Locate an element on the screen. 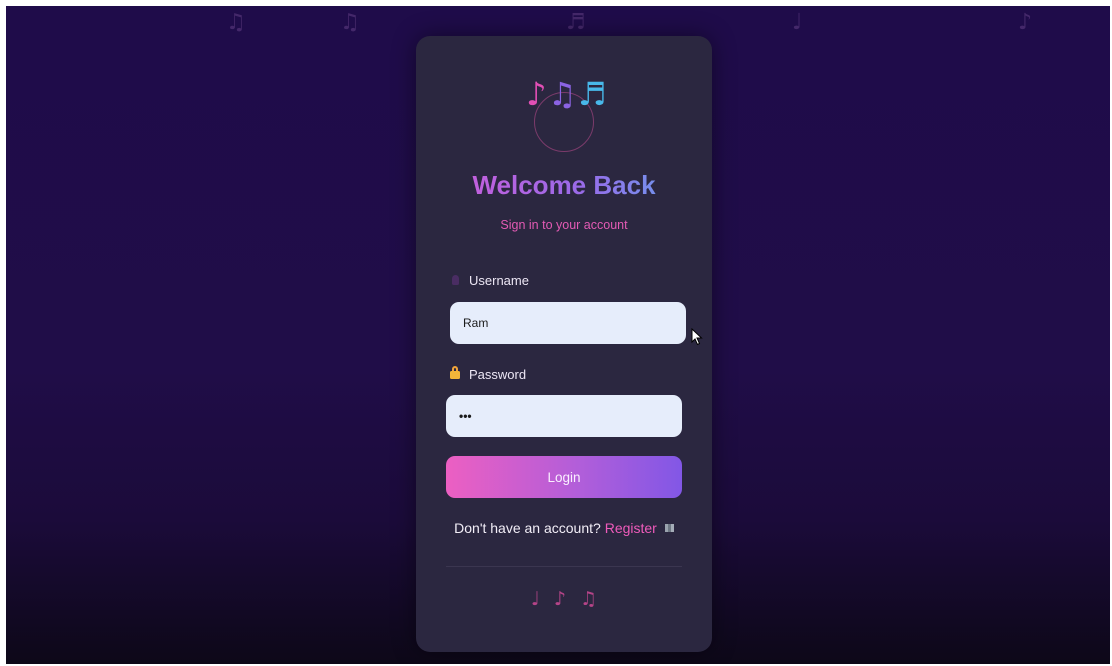 The width and height of the screenshot is (1112, 666). password-label: Password is located at coordinates (488, 374).